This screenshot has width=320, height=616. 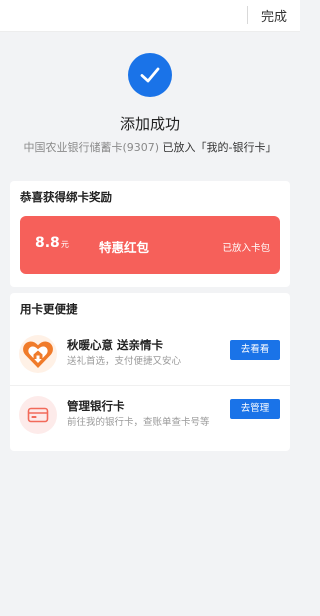 What do you see at coordinates (150, 415) in the screenshot?
I see `service-item-manage-cards: 管理银行卡 前往我的银行卡，查账单查卡号等 去管理` at bounding box center [150, 415].